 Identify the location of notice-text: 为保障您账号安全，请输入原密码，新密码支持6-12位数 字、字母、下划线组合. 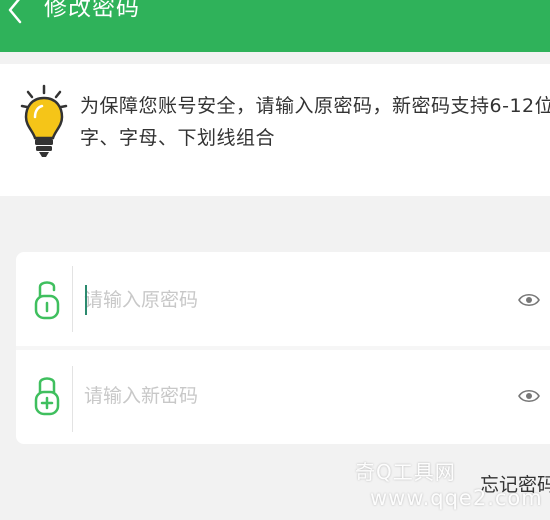
(315, 122).